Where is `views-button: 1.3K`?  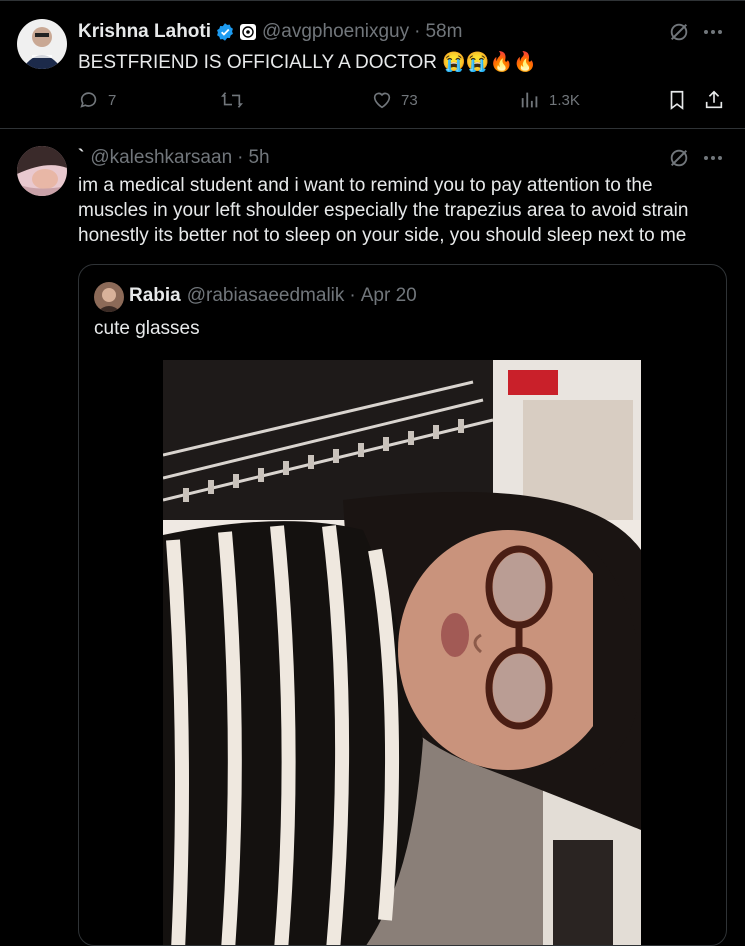
views-button: 1.3K is located at coordinates (549, 100).